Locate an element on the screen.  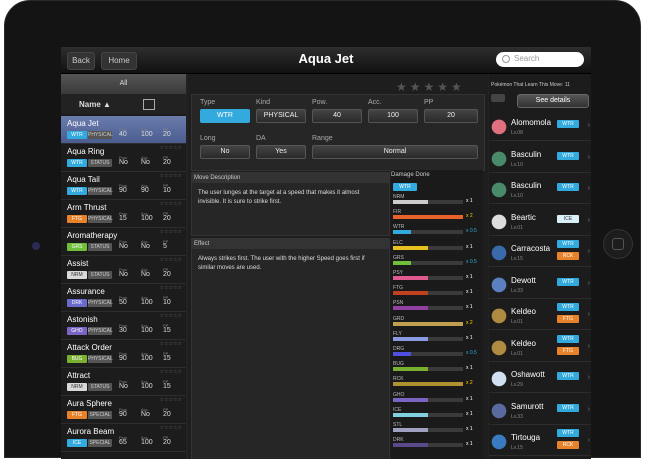
pokemon-type-badge: RCK is located at coordinates (568, 256).